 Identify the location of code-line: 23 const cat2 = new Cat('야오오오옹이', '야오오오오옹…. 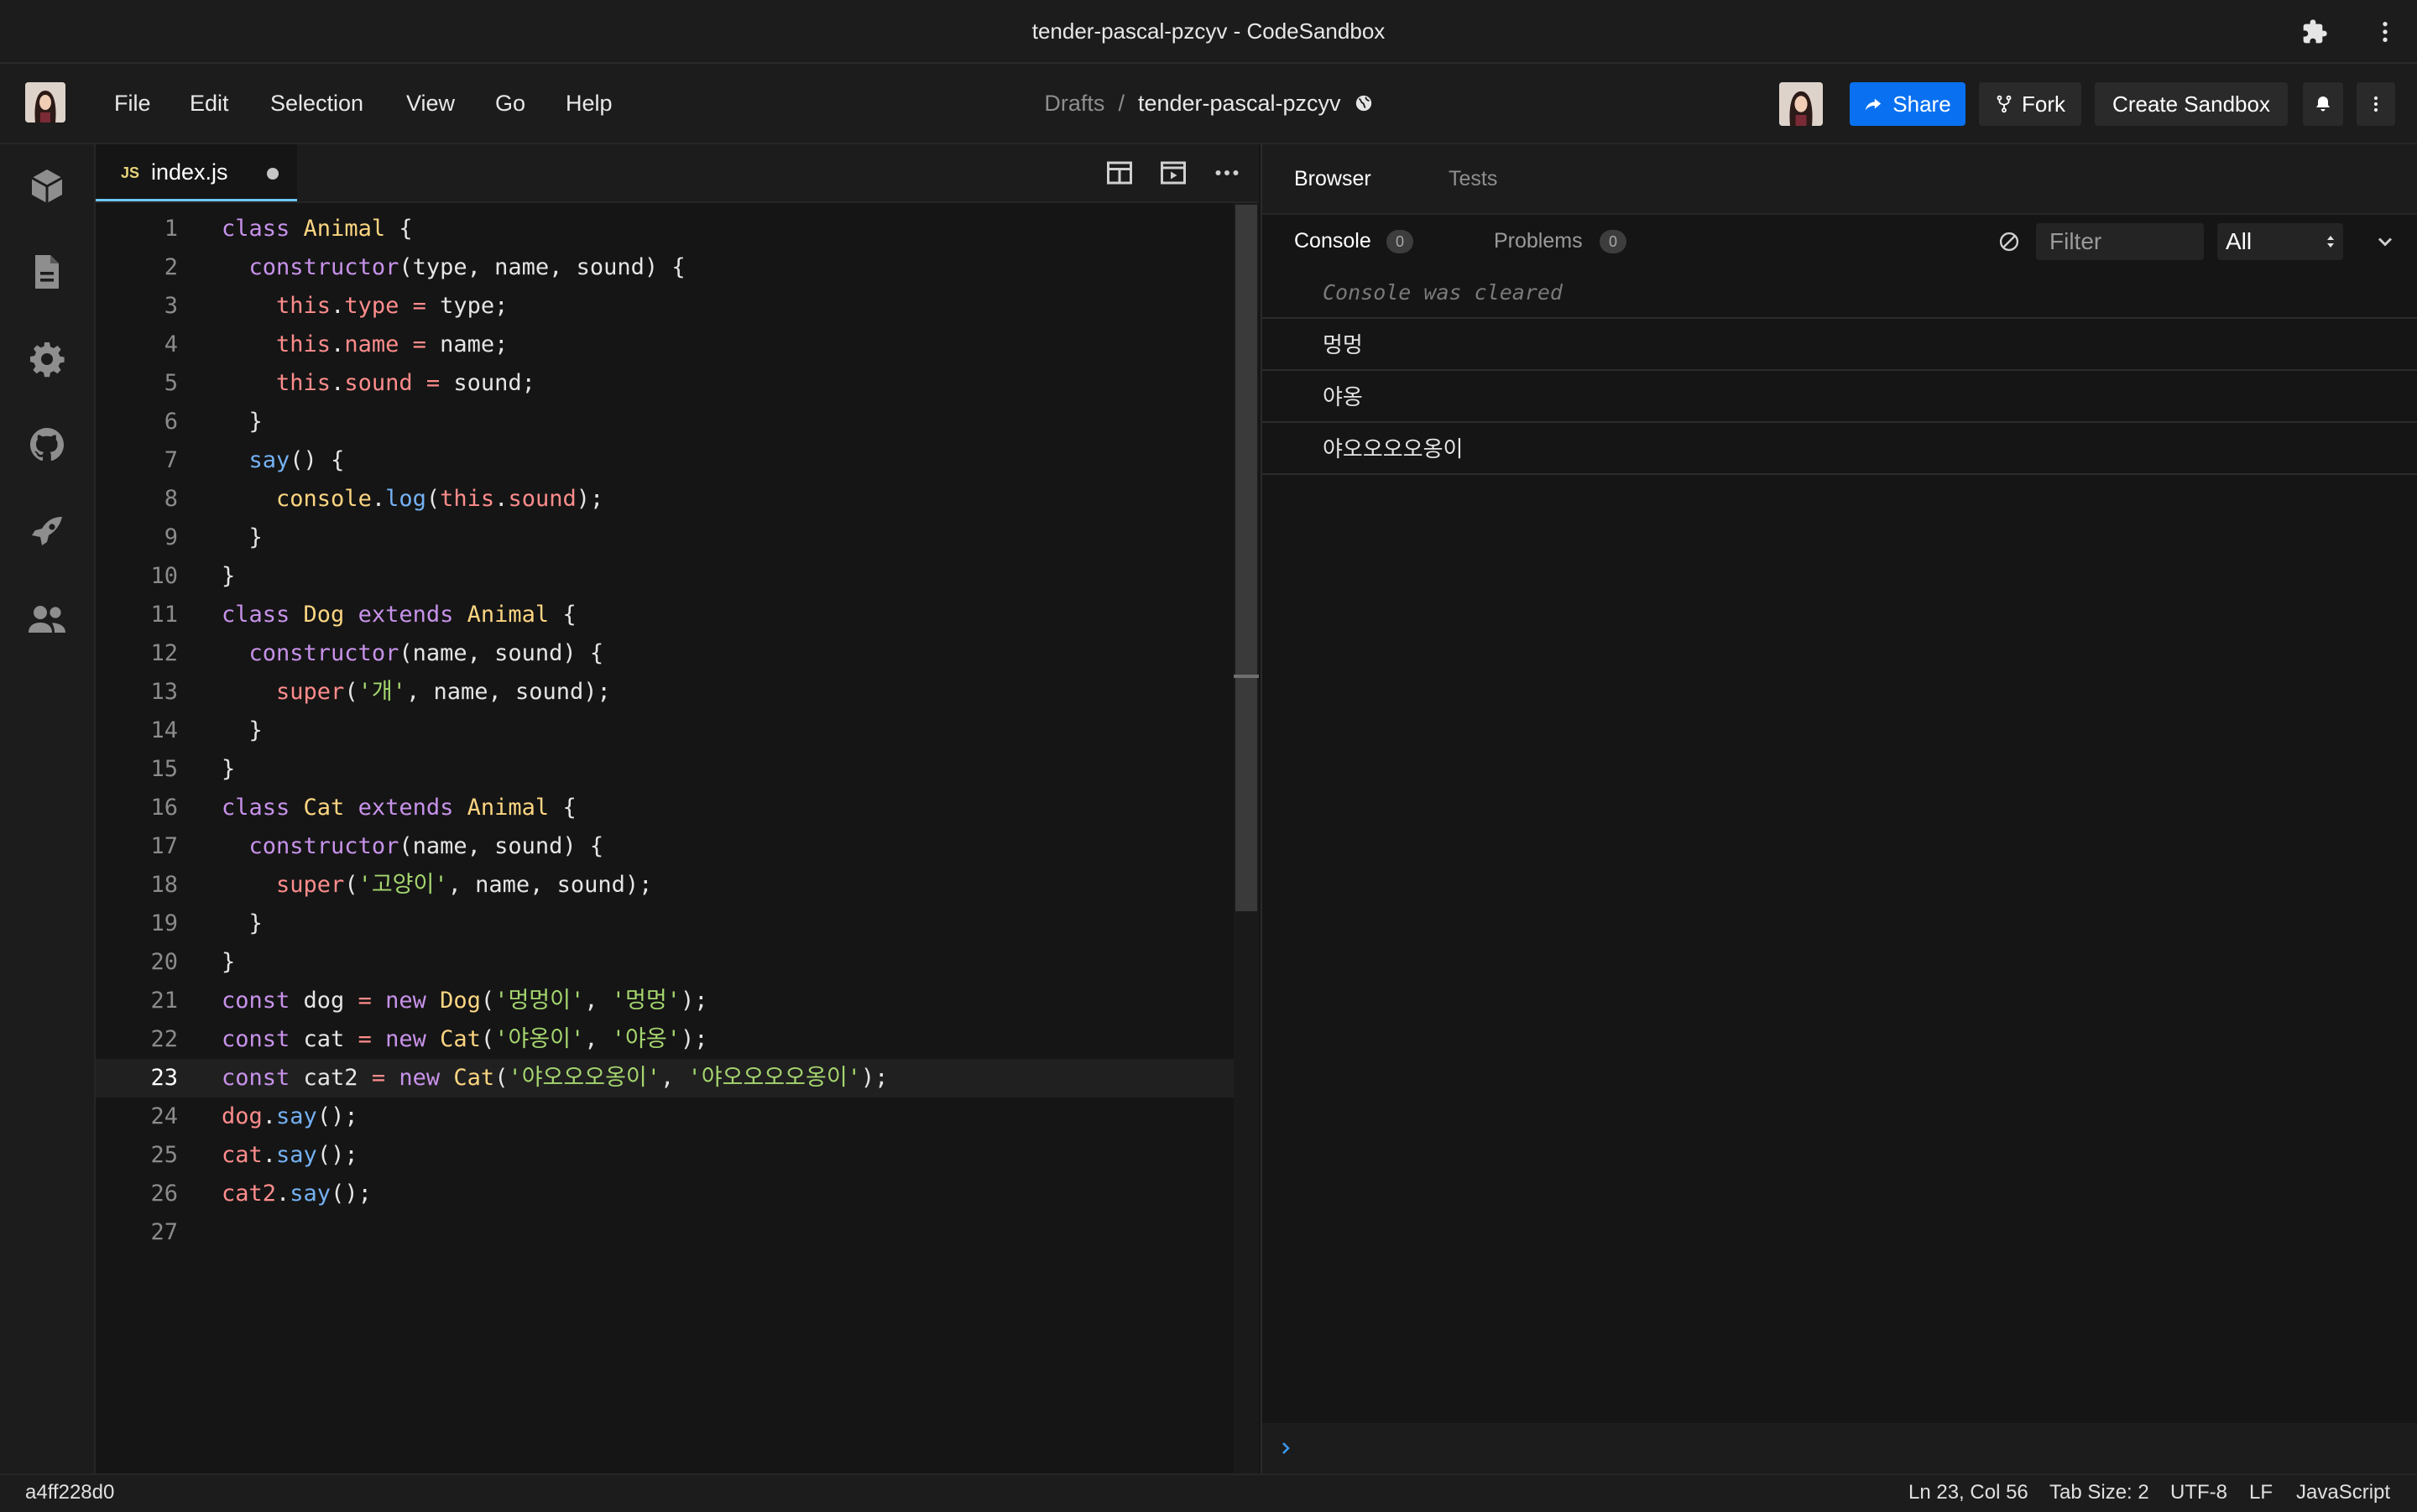
(677, 1078).